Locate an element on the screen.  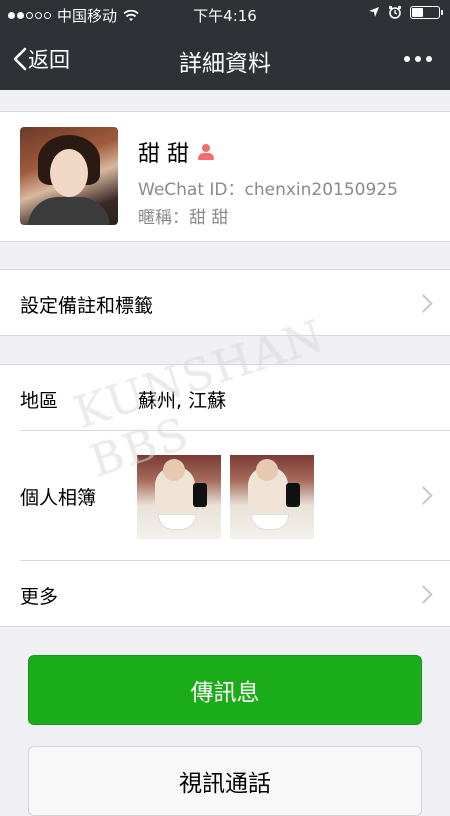
status-bar: 中国移动 下午4:16 is located at coordinates (225, 15).